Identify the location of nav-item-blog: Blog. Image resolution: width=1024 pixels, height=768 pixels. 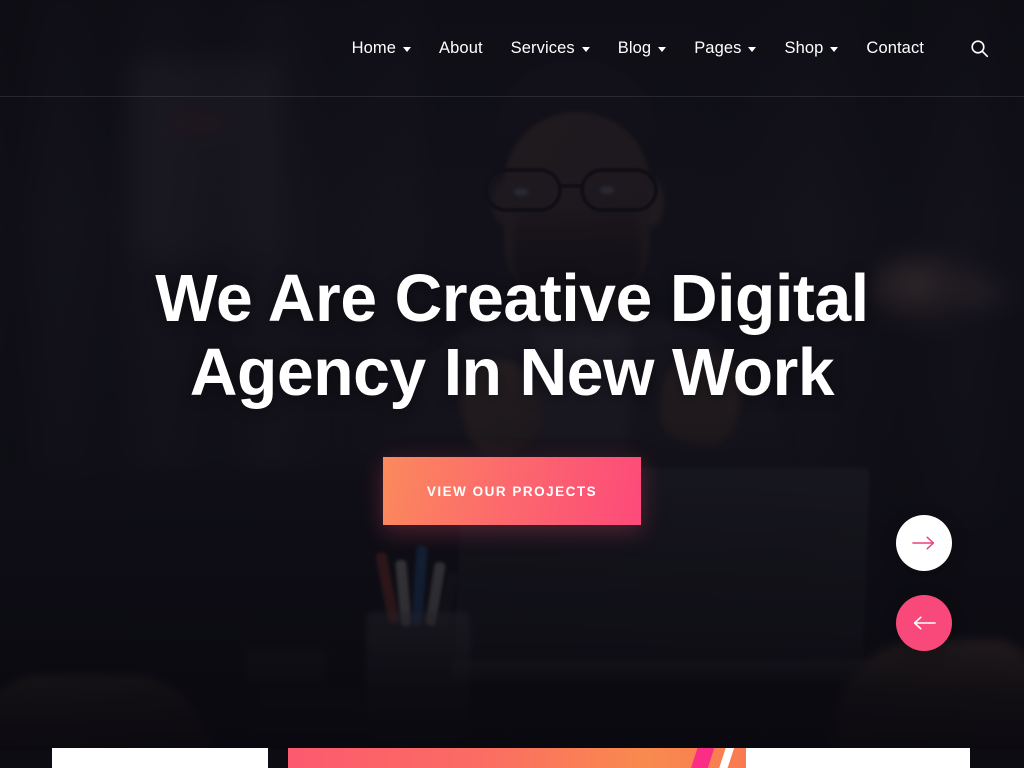
(642, 48).